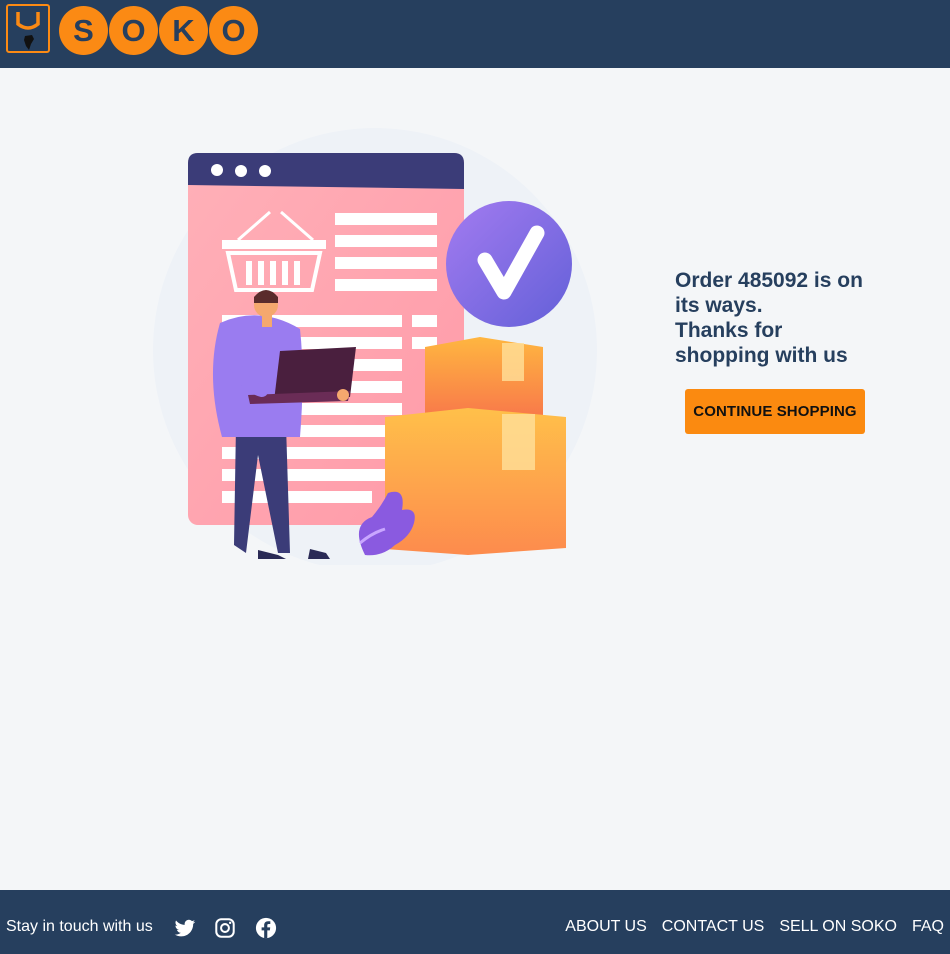 This screenshot has height=954, width=950. Describe the element at coordinates (133, 30) in the screenshot. I see `logo-letter-o: O` at that location.